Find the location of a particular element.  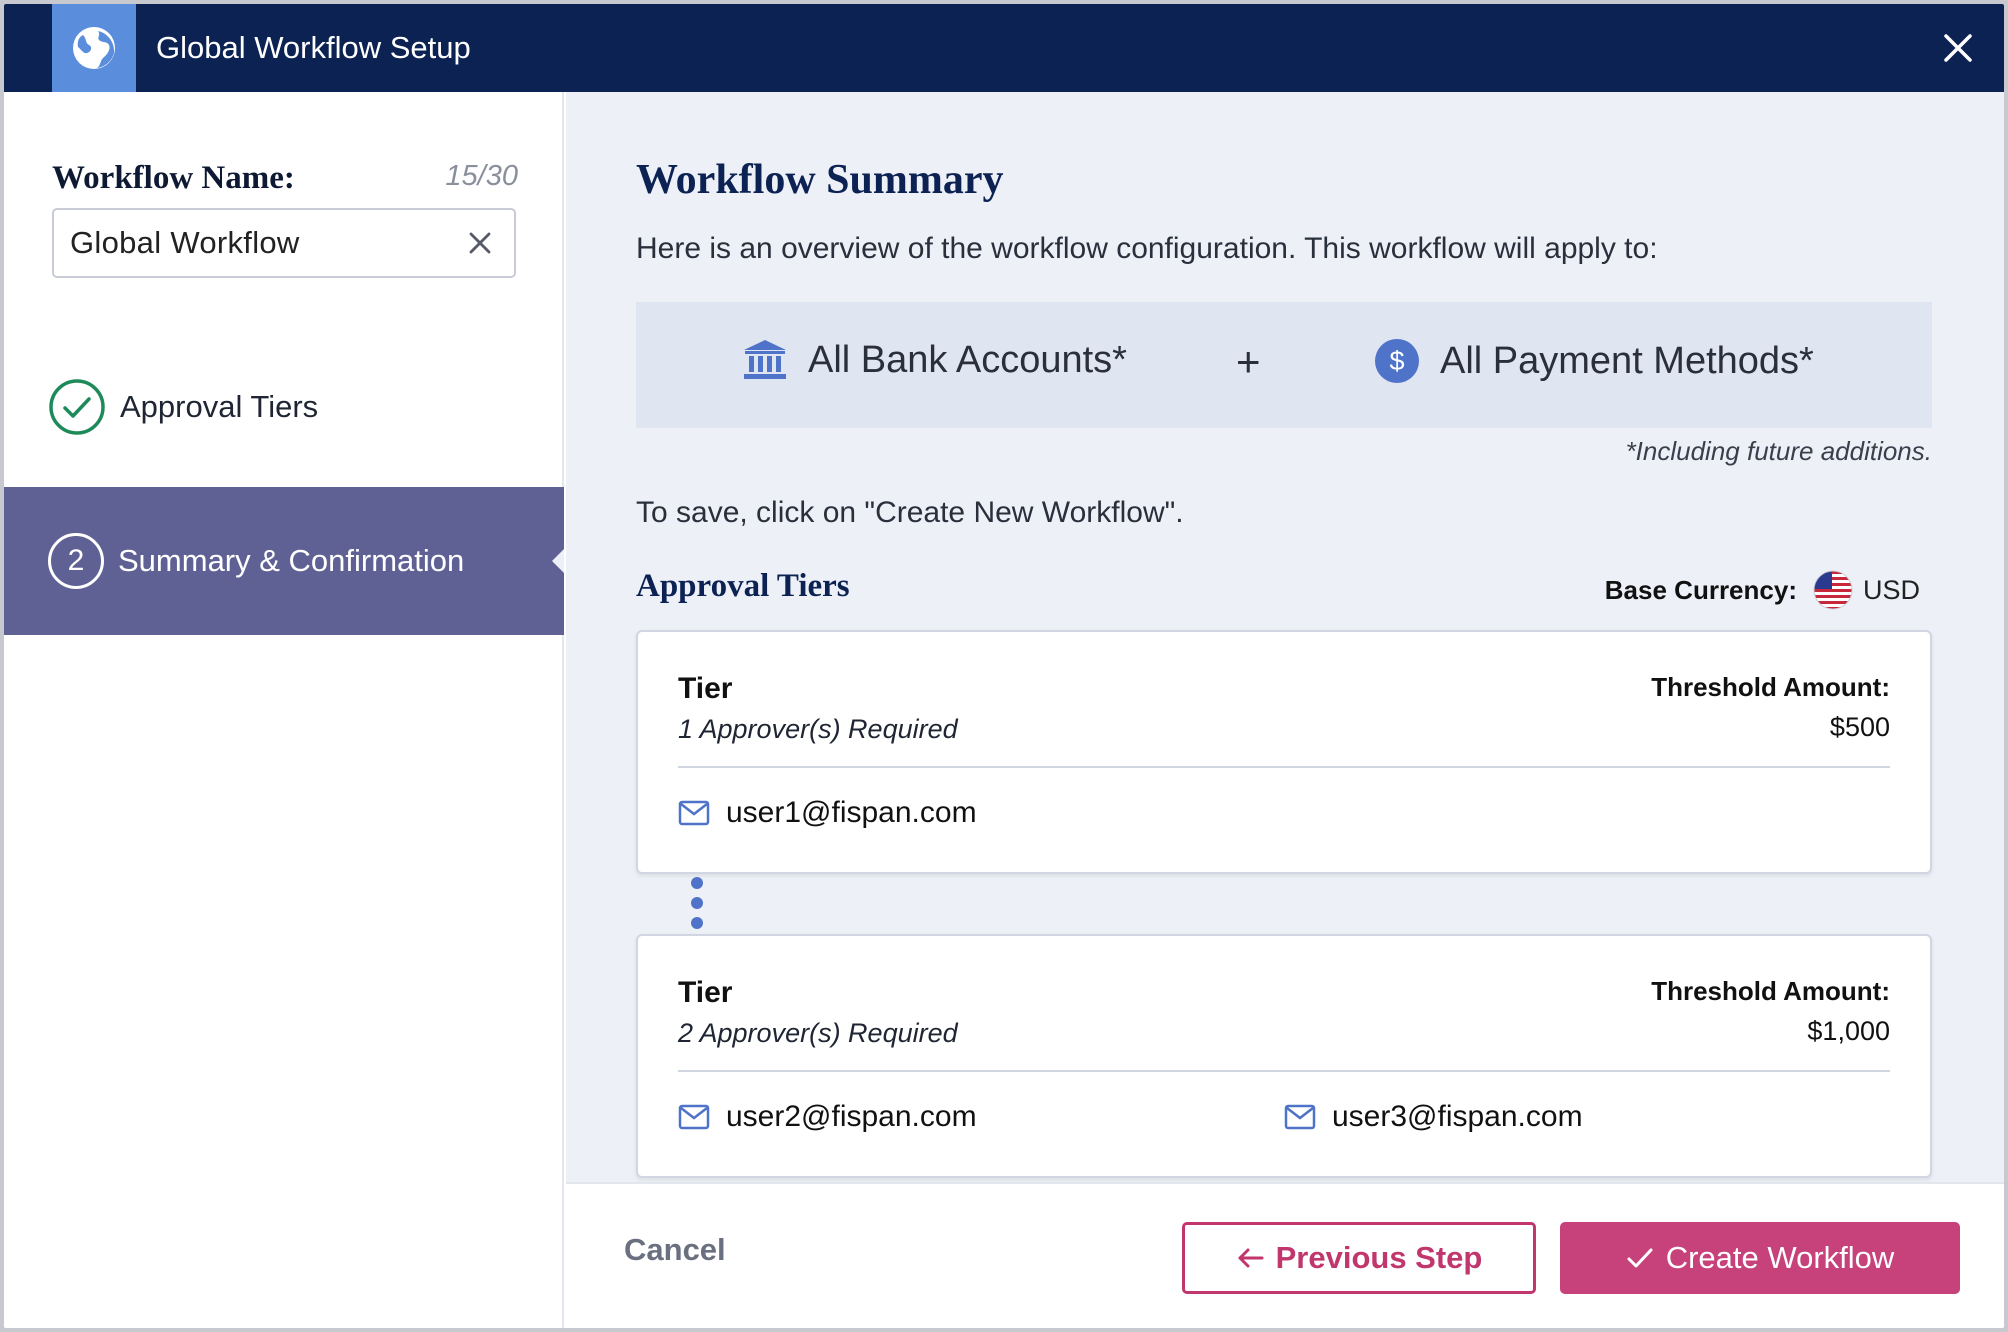

bank-icon is located at coordinates (765, 359).